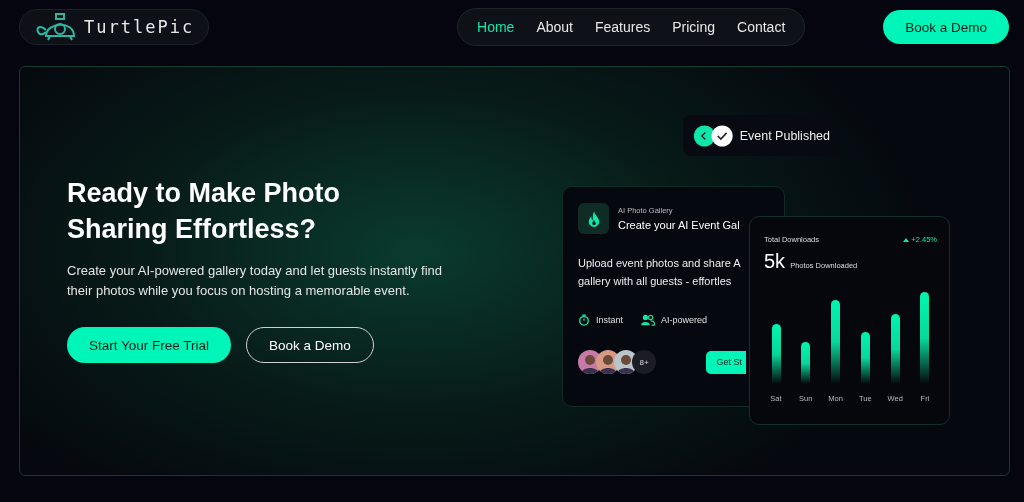 This screenshot has height=502, width=1024. I want to click on nav-link: Contact, so click(761, 27).